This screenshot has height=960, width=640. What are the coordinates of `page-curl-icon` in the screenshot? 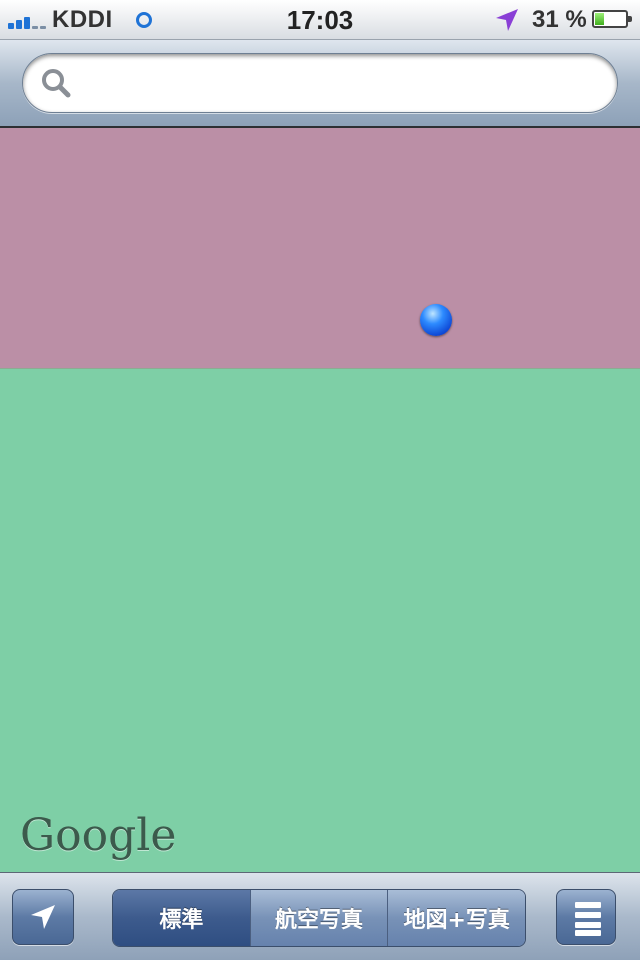 It's located at (588, 919).